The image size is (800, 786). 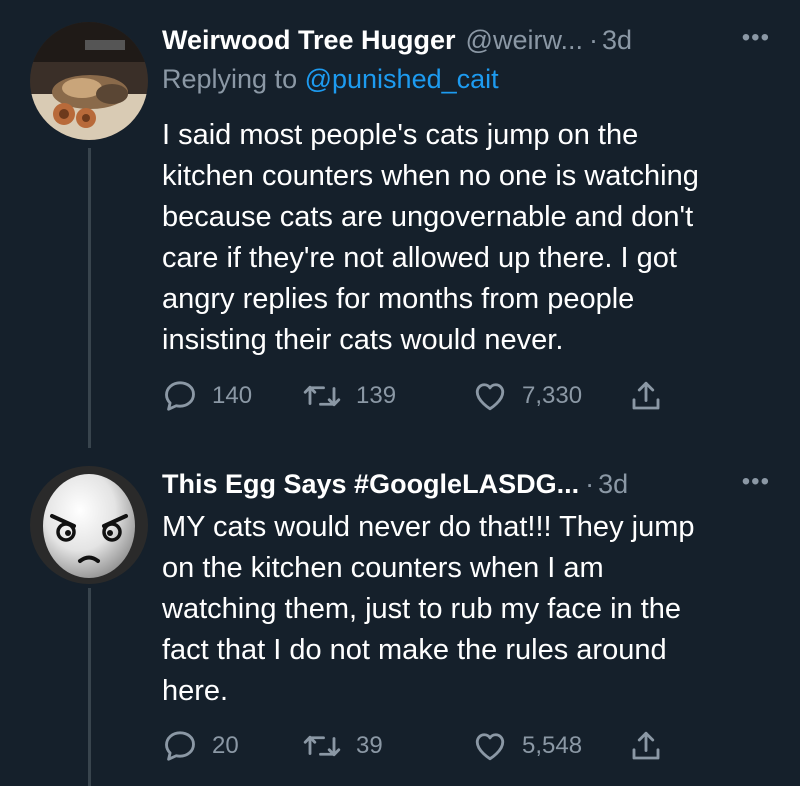 I want to click on replying-to-mention: @punished_cait, so click(x=402, y=79).